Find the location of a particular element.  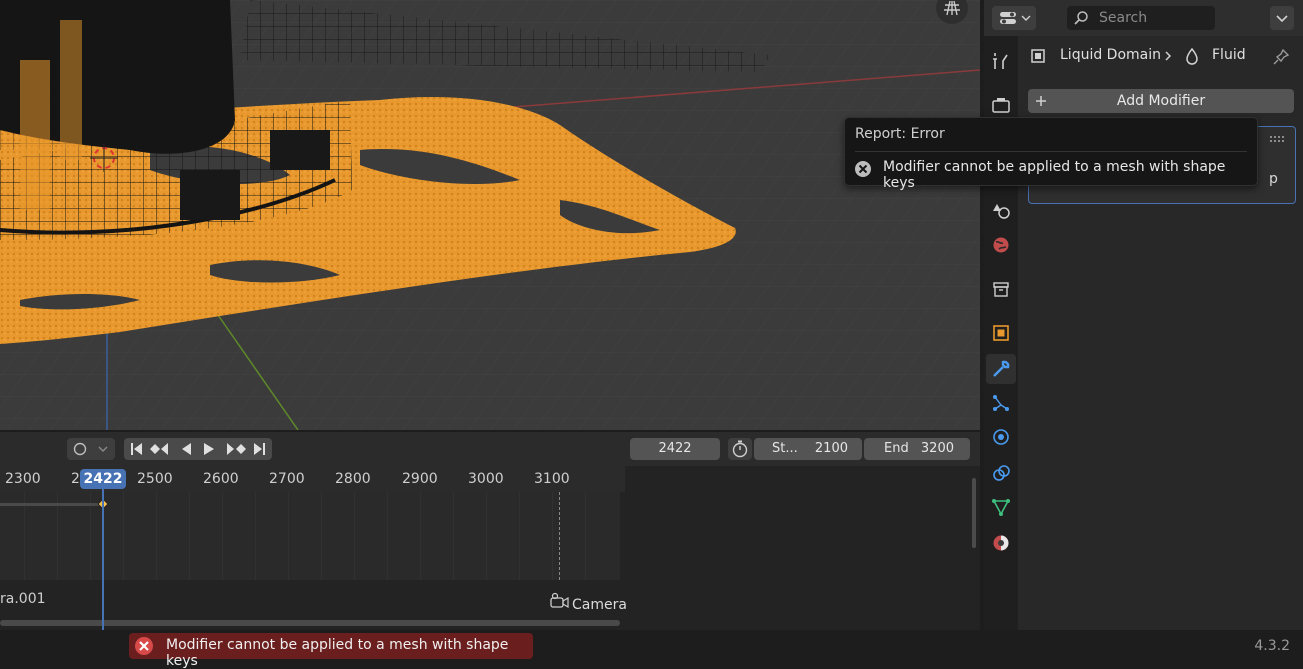

search-placeholder: Search is located at coordinates (1123, 18).